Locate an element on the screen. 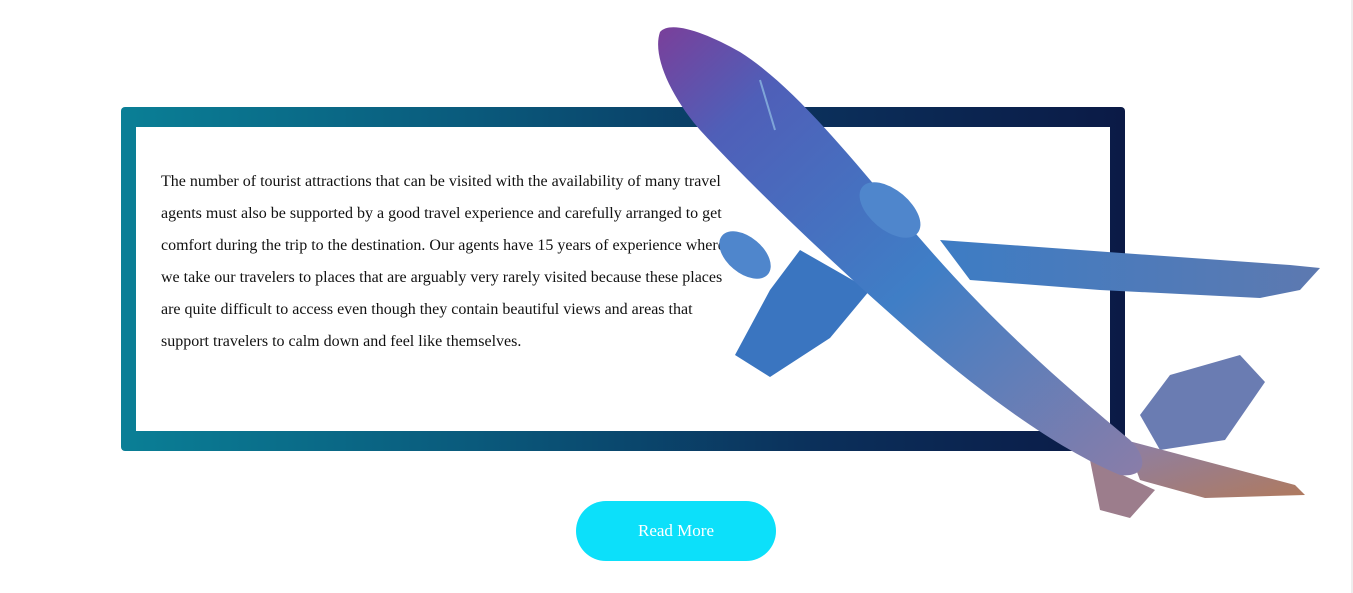 The image size is (1353, 593). left-engine is located at coordinates (745, 255).